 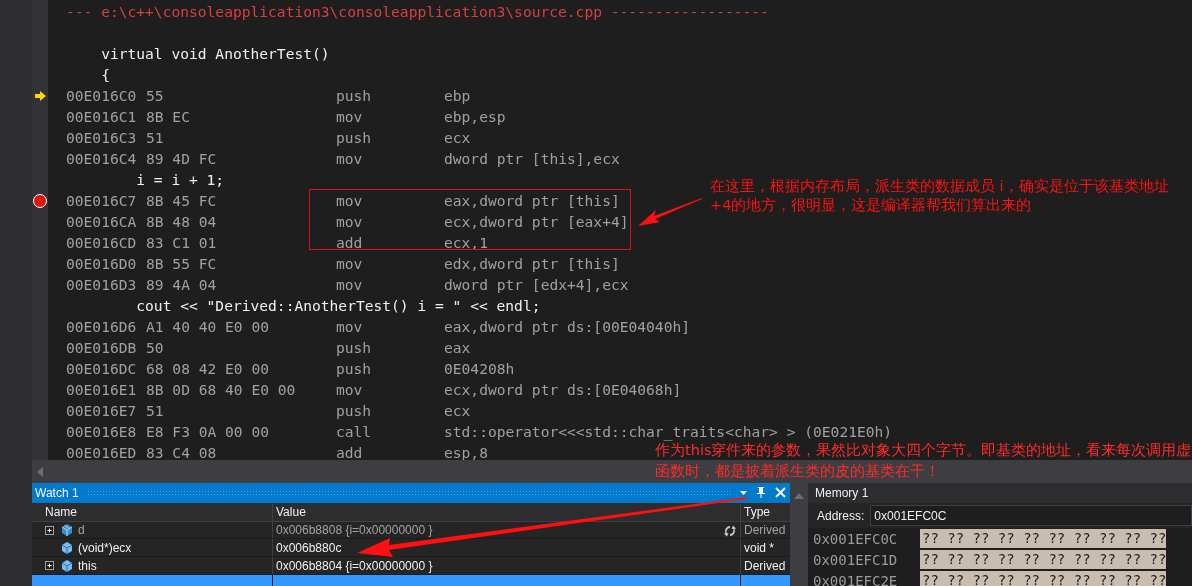 I want to click on instruction-address: 00E016D0, so click(x=102, y=264).